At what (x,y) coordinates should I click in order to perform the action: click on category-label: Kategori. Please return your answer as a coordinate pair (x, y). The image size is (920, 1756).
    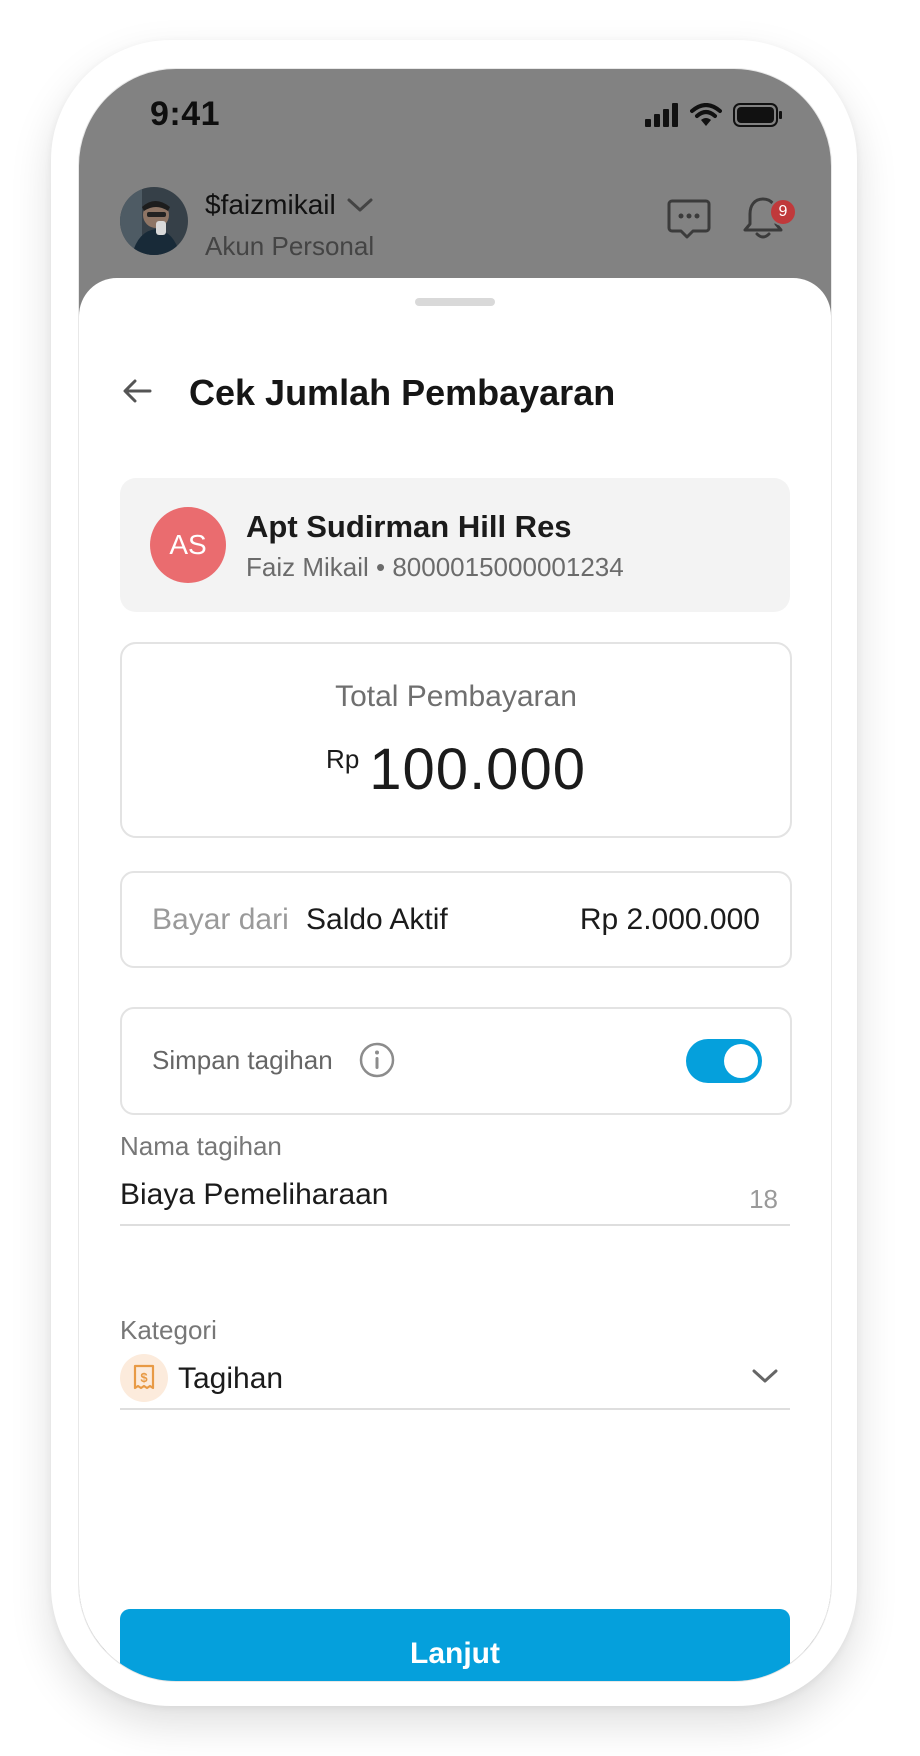
    Looking at the image, I should click on (168, 1330).